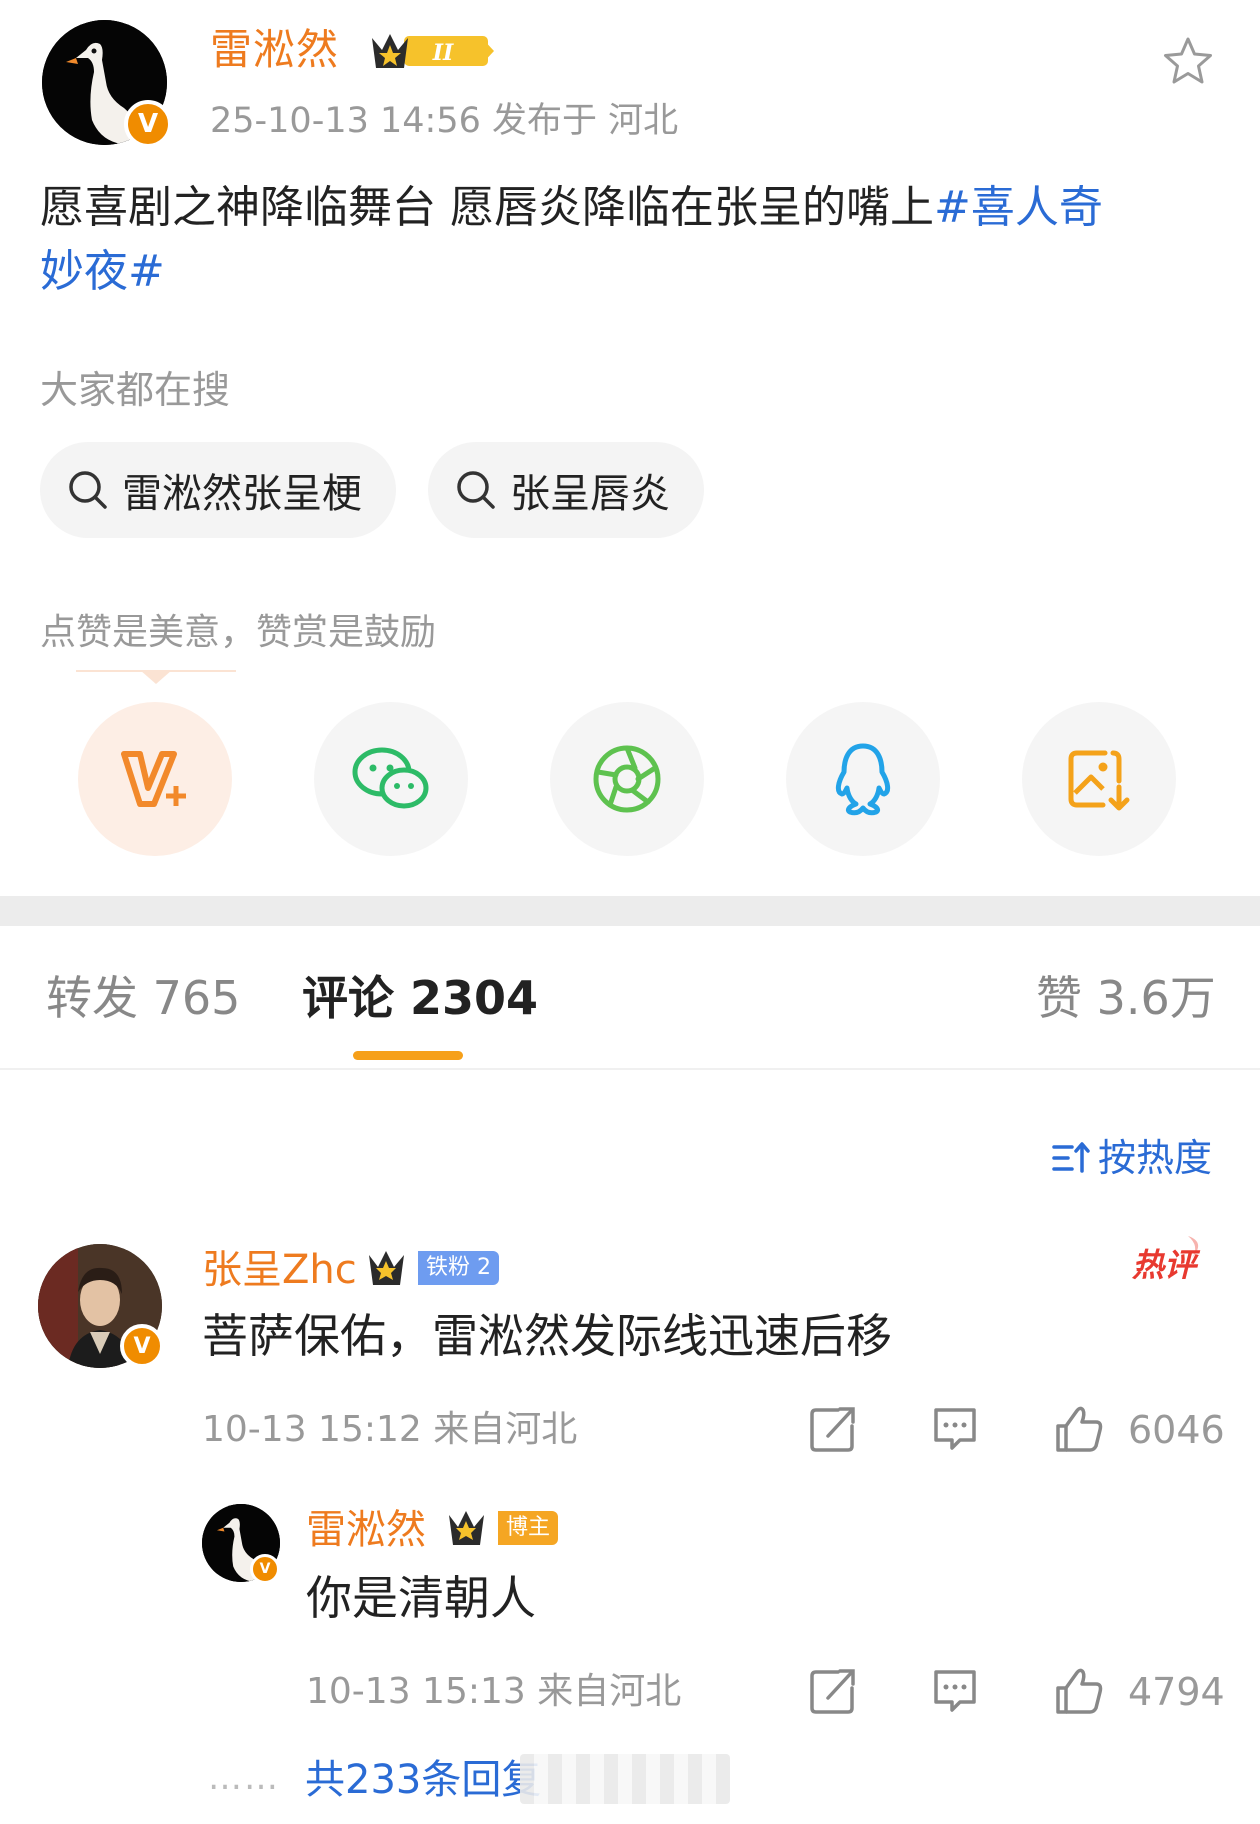  I want to click on tip-pointer-icon, so click(156, 677).